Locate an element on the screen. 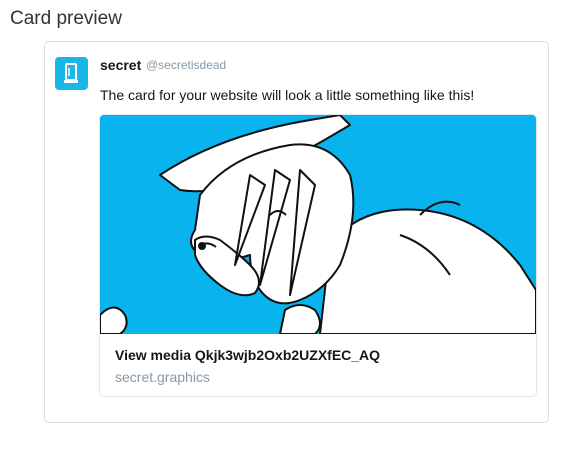 Image resolution: width=567 pixels, height=456 pixels. account-handle: @secretisdead is located at coordinates (186, 65).